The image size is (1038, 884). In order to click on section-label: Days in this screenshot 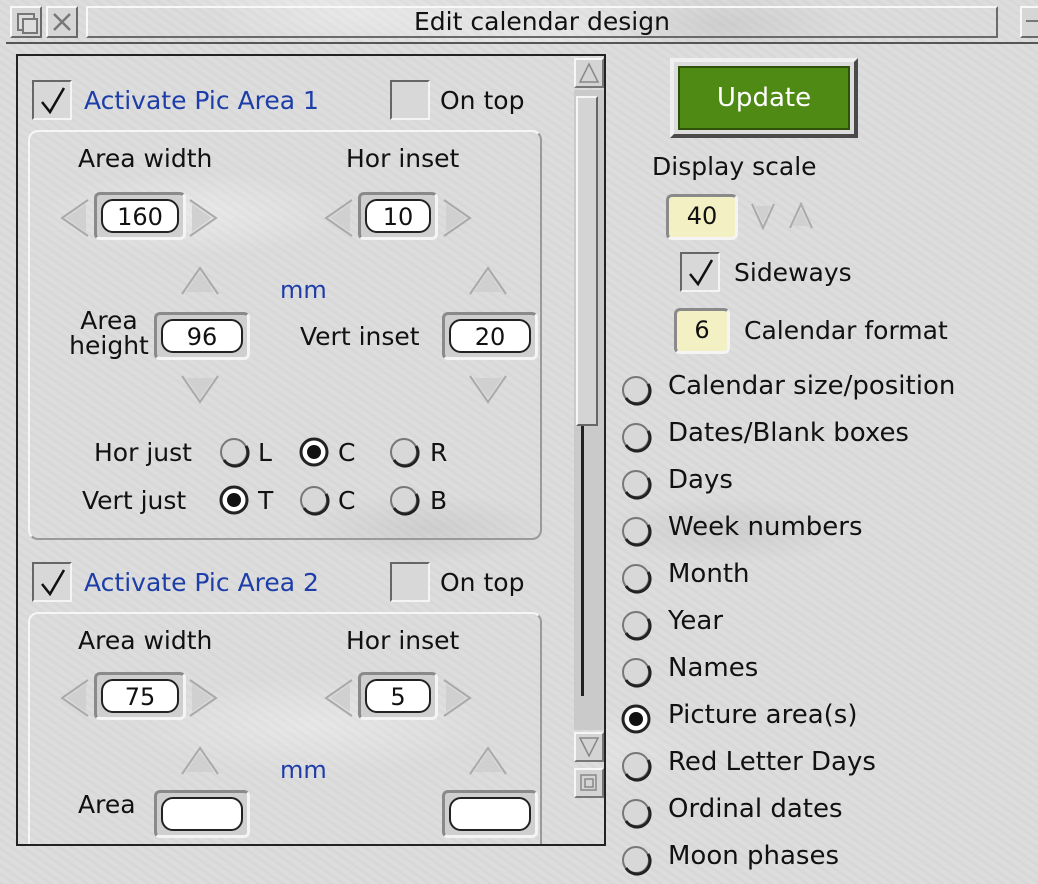, I will do `click(700, 480)`.